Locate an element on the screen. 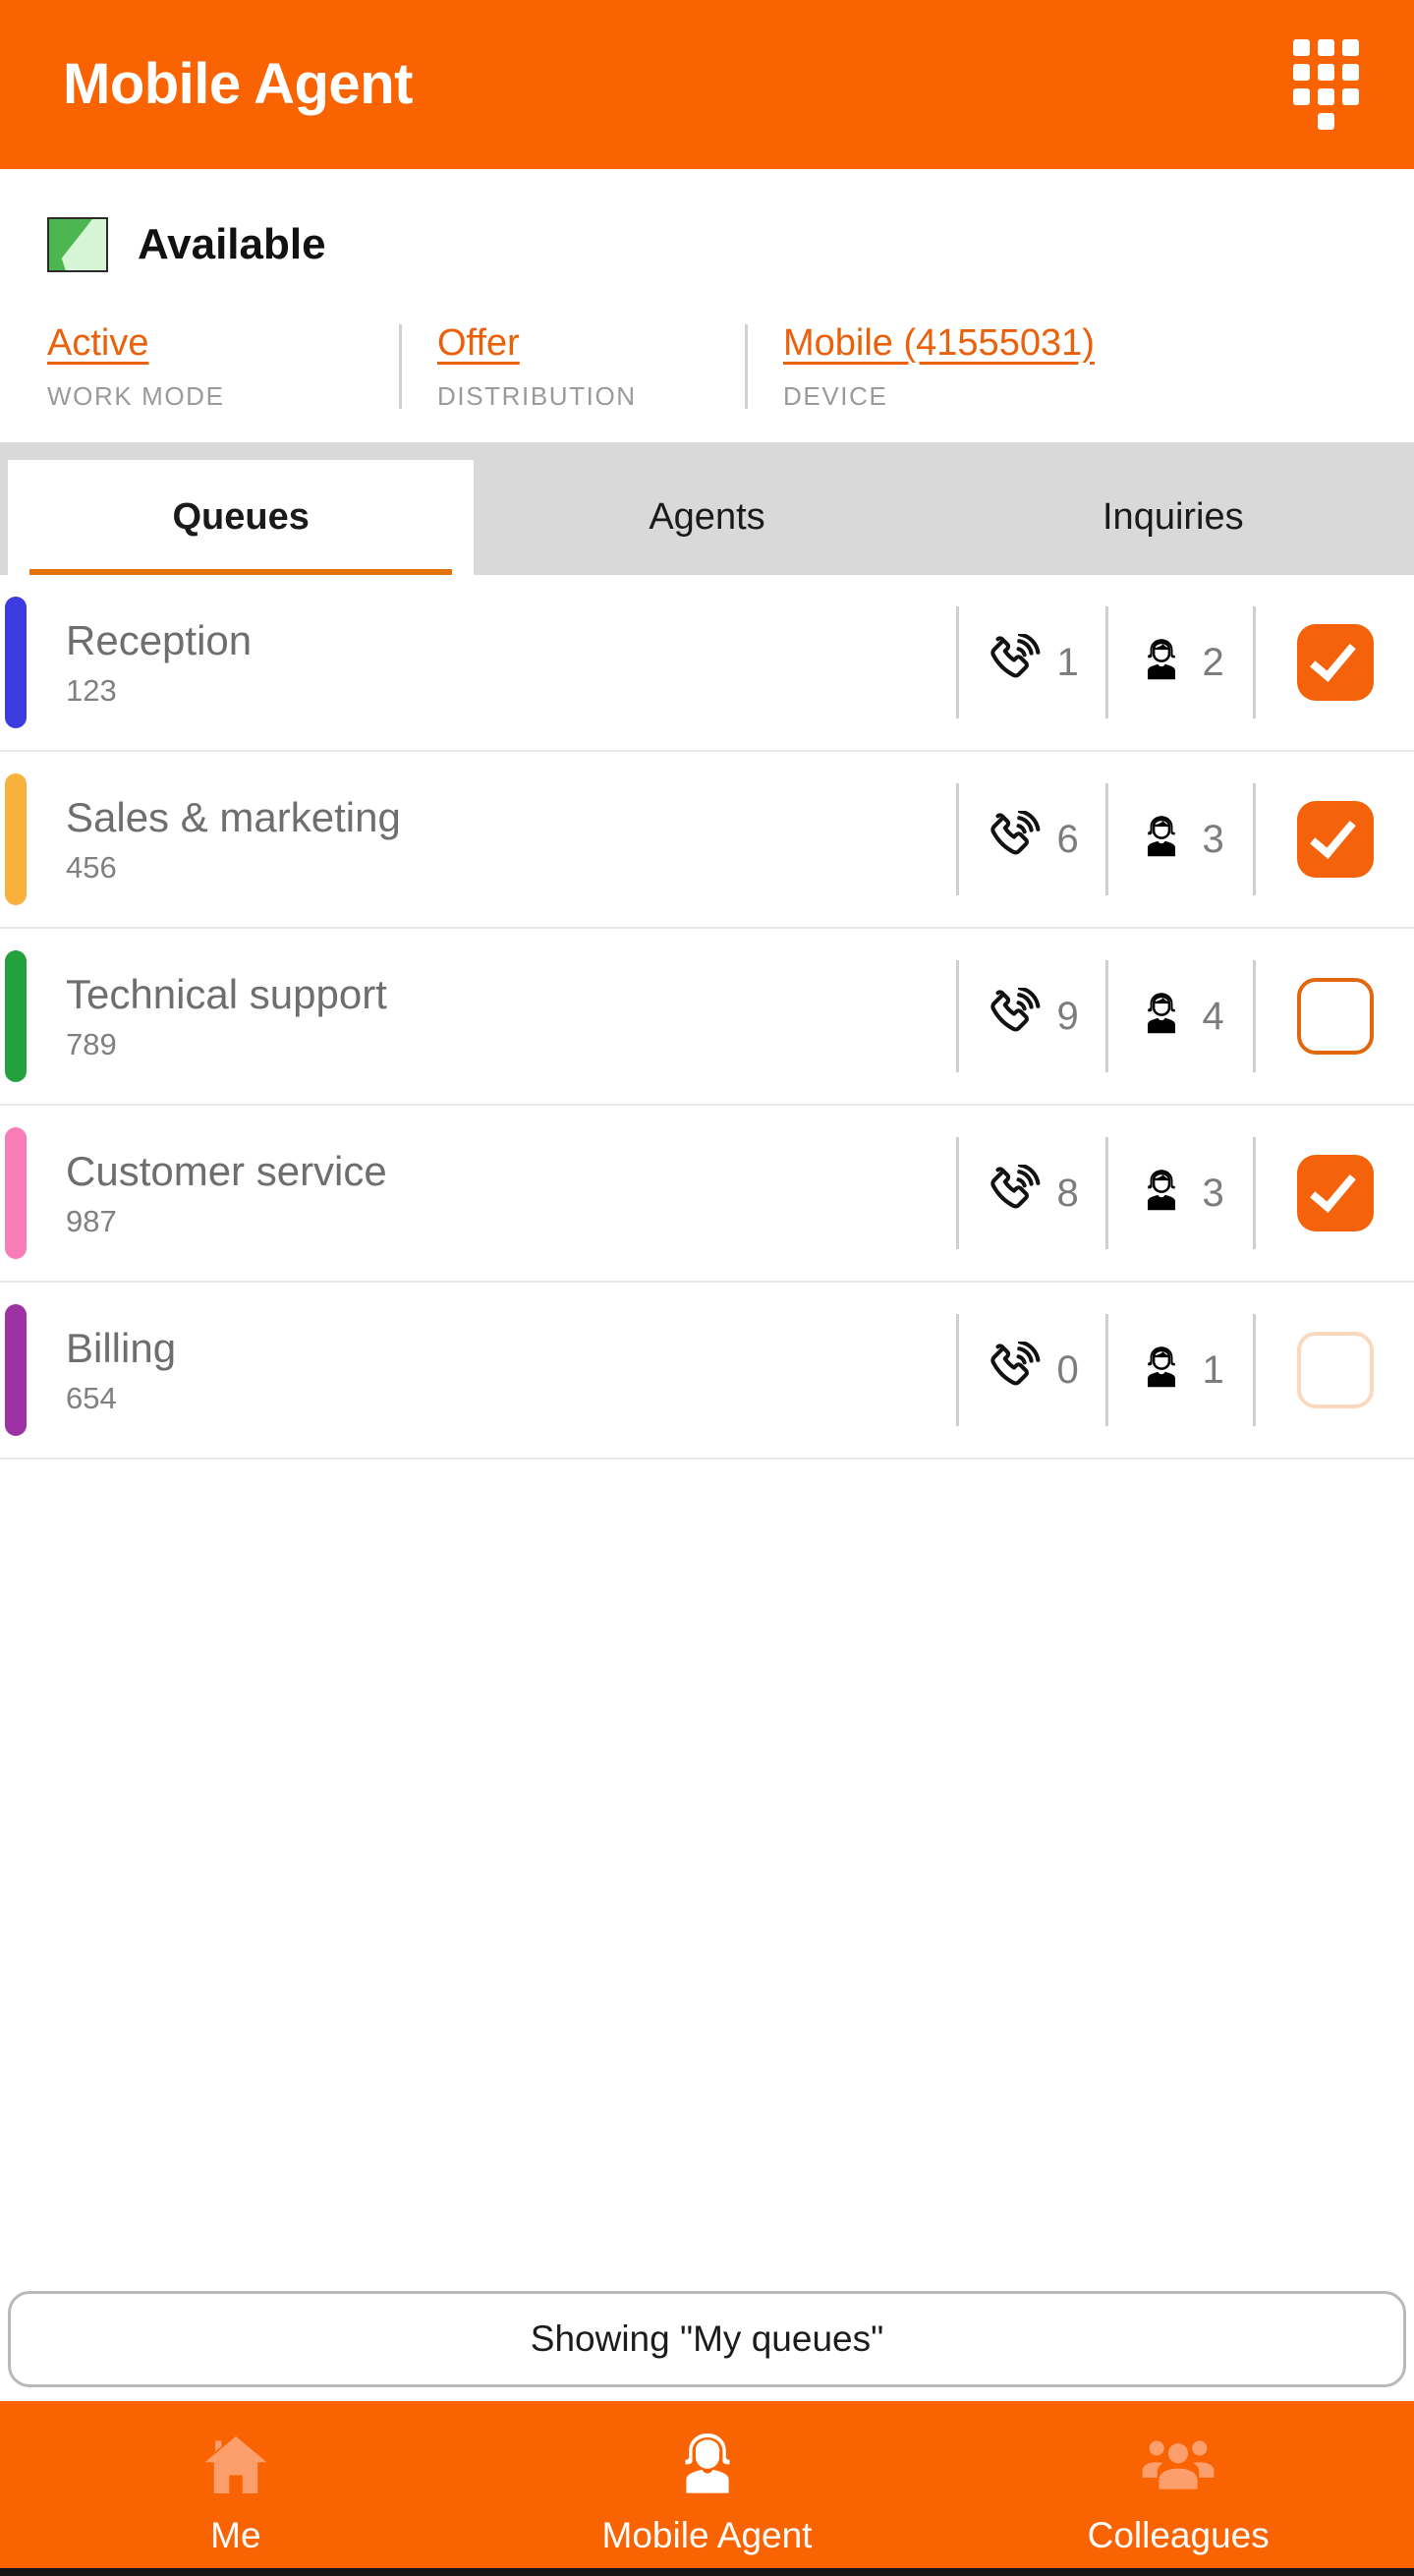 The width and height of the screenshot is (1414, 2576). work-mode-value: Active is located at coordinates (98, 343).